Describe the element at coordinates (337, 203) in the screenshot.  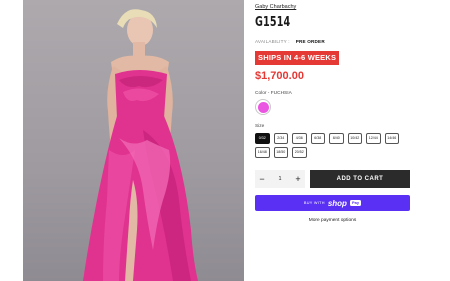
I see `shop-logo: shop` at that location.